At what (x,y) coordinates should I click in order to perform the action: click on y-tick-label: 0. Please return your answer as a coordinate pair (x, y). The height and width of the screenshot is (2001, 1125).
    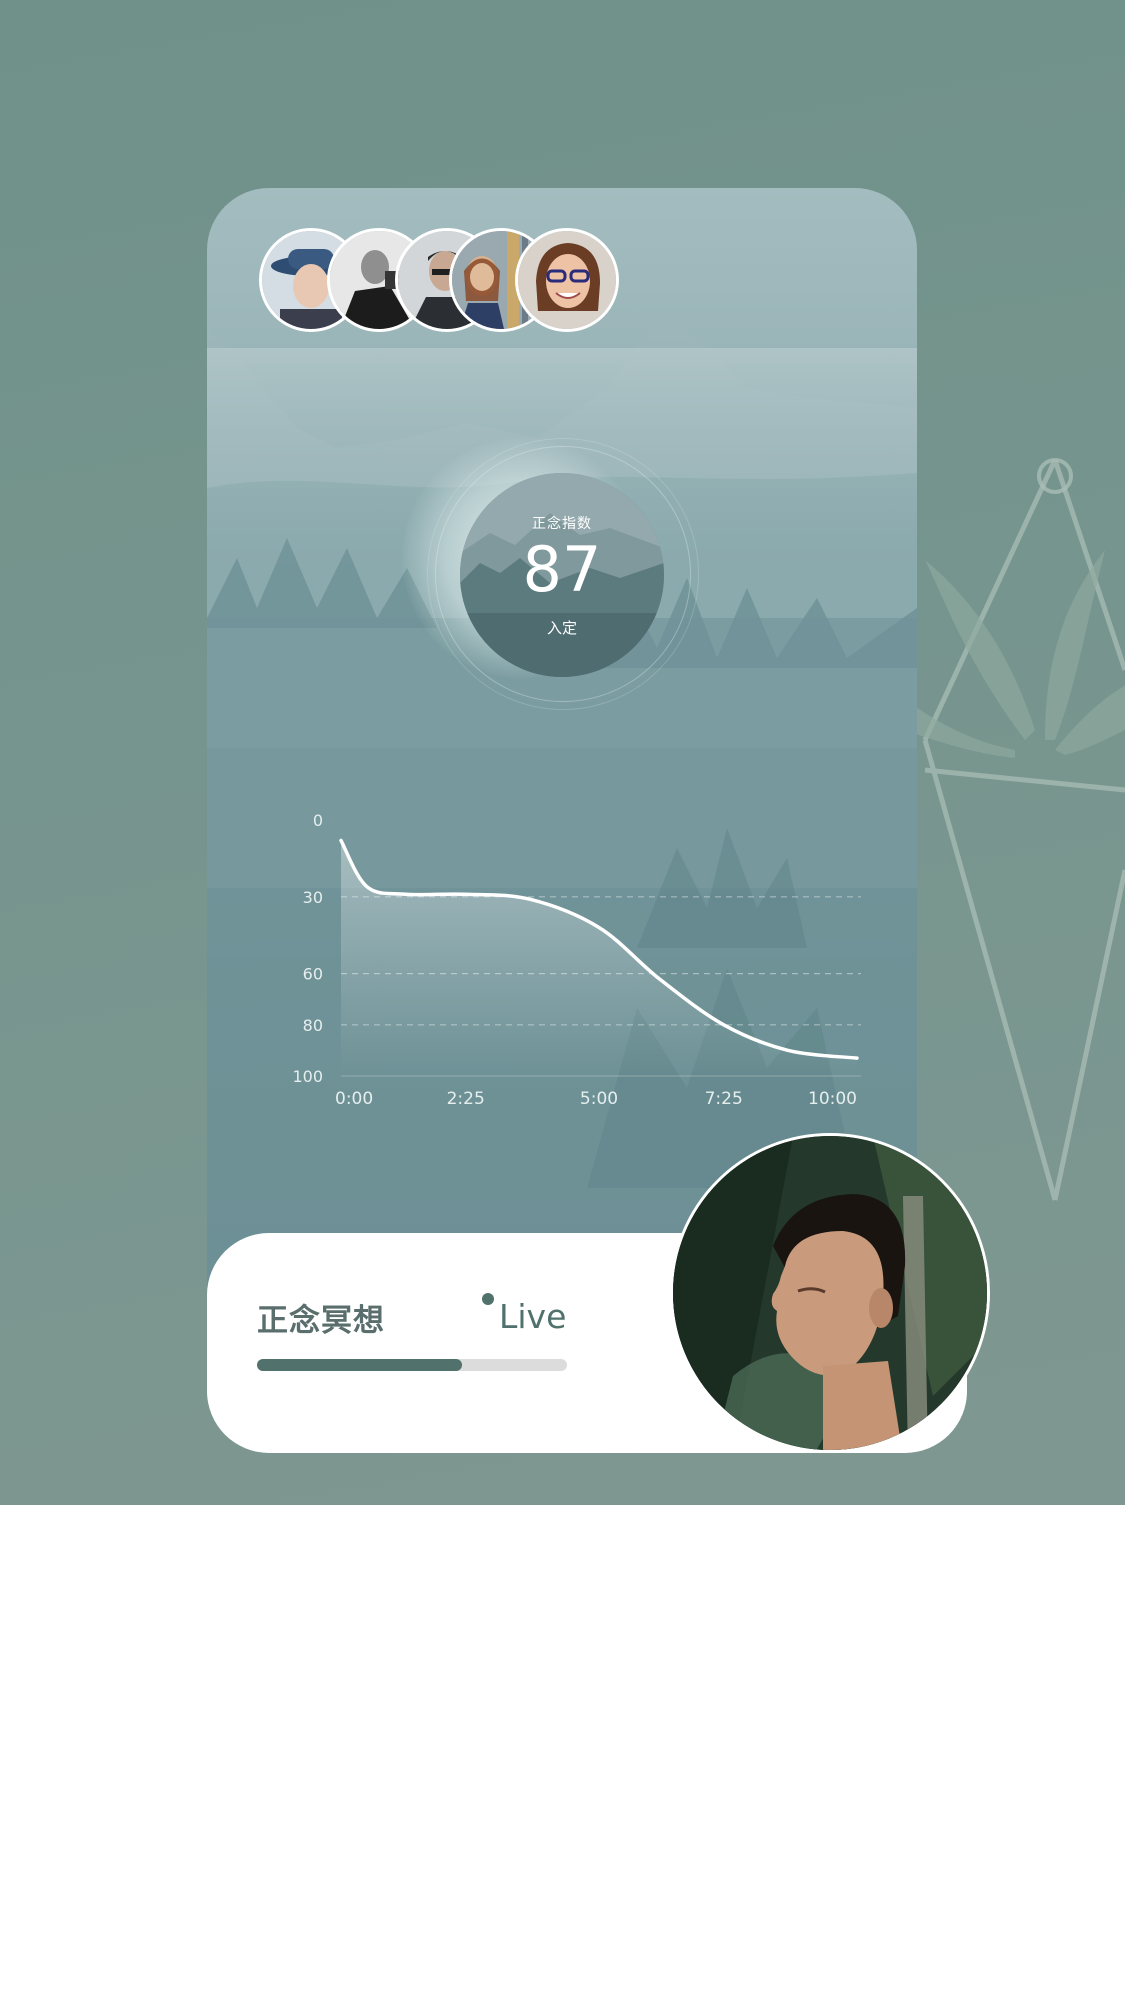
    Looking at the image, I should click on (318, 820).